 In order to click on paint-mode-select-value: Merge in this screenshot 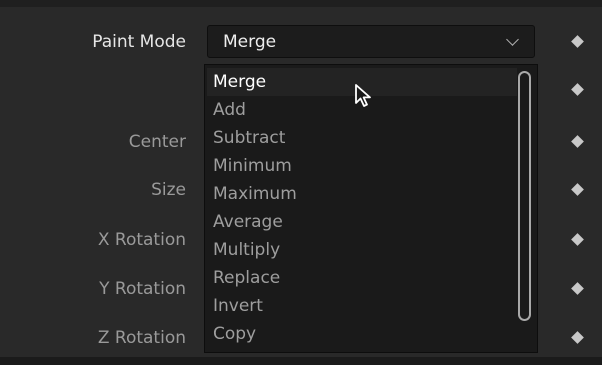, I will do `click(250, 42)`.